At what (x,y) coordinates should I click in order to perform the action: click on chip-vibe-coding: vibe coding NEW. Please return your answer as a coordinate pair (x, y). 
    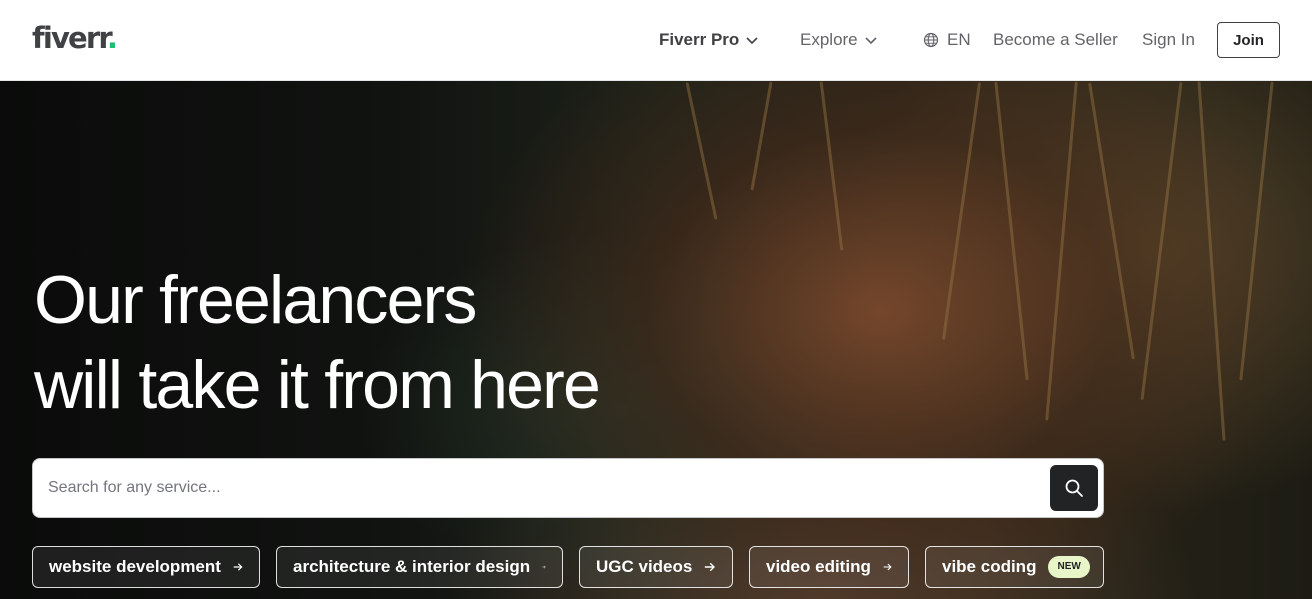
    Looking at the image, I should click on (1014, 567).